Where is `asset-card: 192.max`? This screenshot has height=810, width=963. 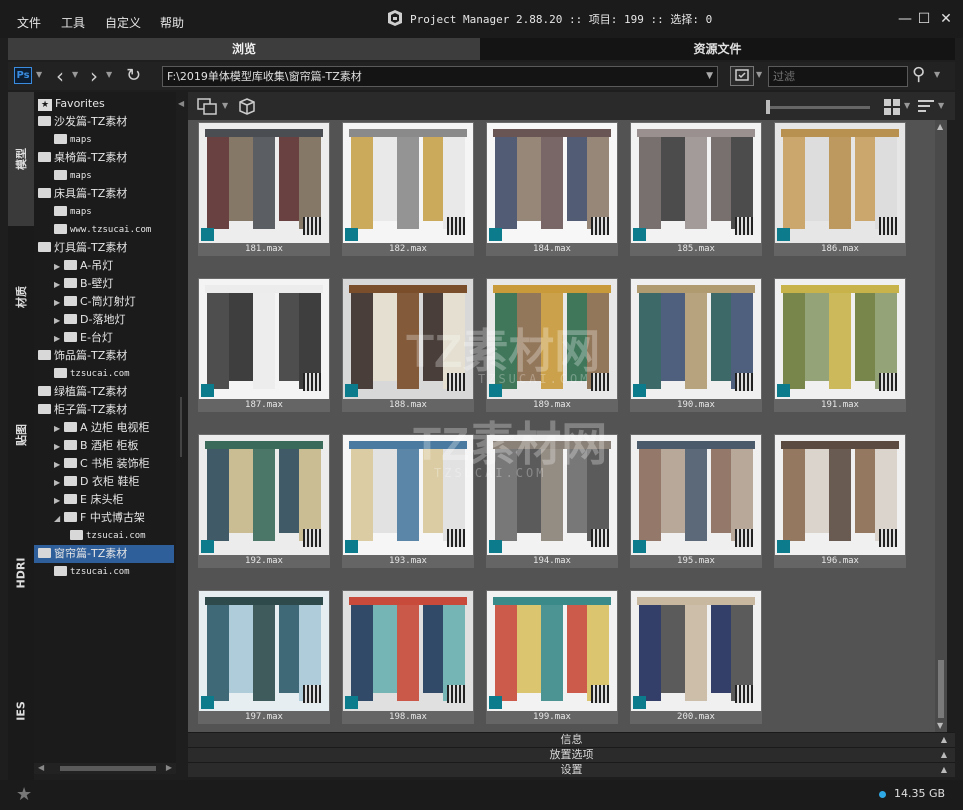
asset-card: 192.max is located at coordinates (264, 501).